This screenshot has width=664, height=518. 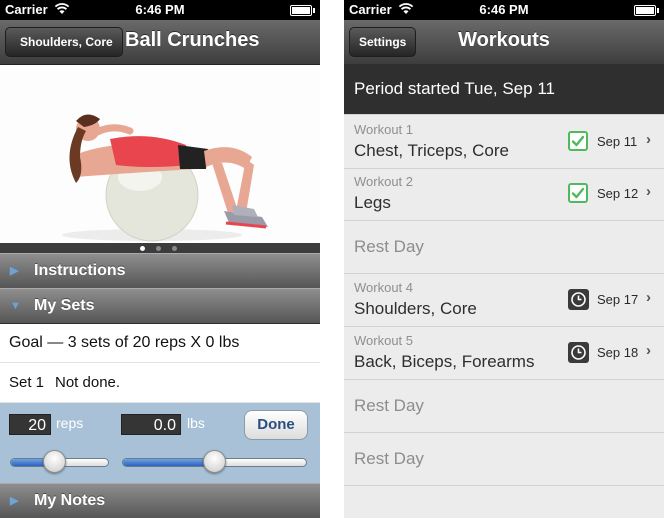 I want to click on nav-bar: Shoulders, Core Ball Crunches, so click(x=160, y=42).